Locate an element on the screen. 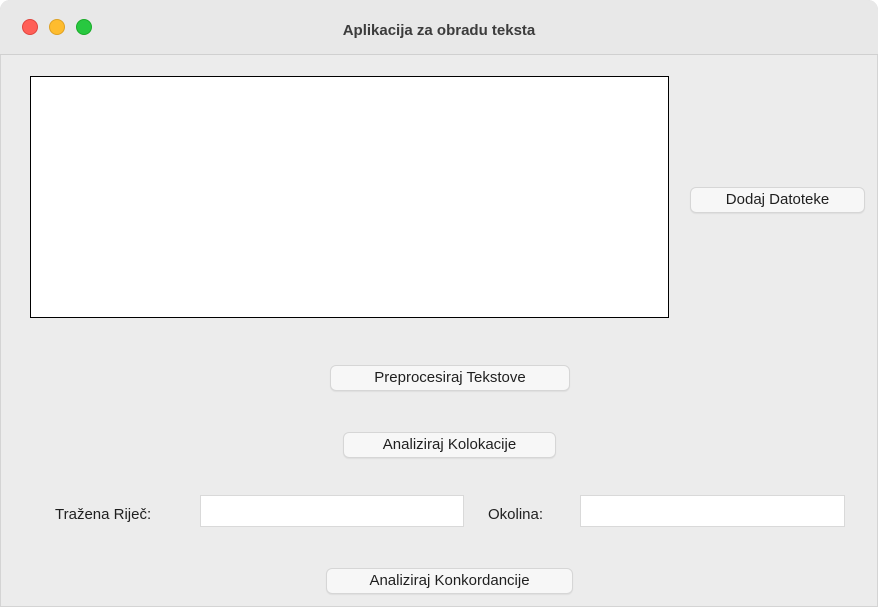 The width and height of the screenshot is (878, 607). add-files-button: Dodaj Datoteke is located at coordinates (777, 200).